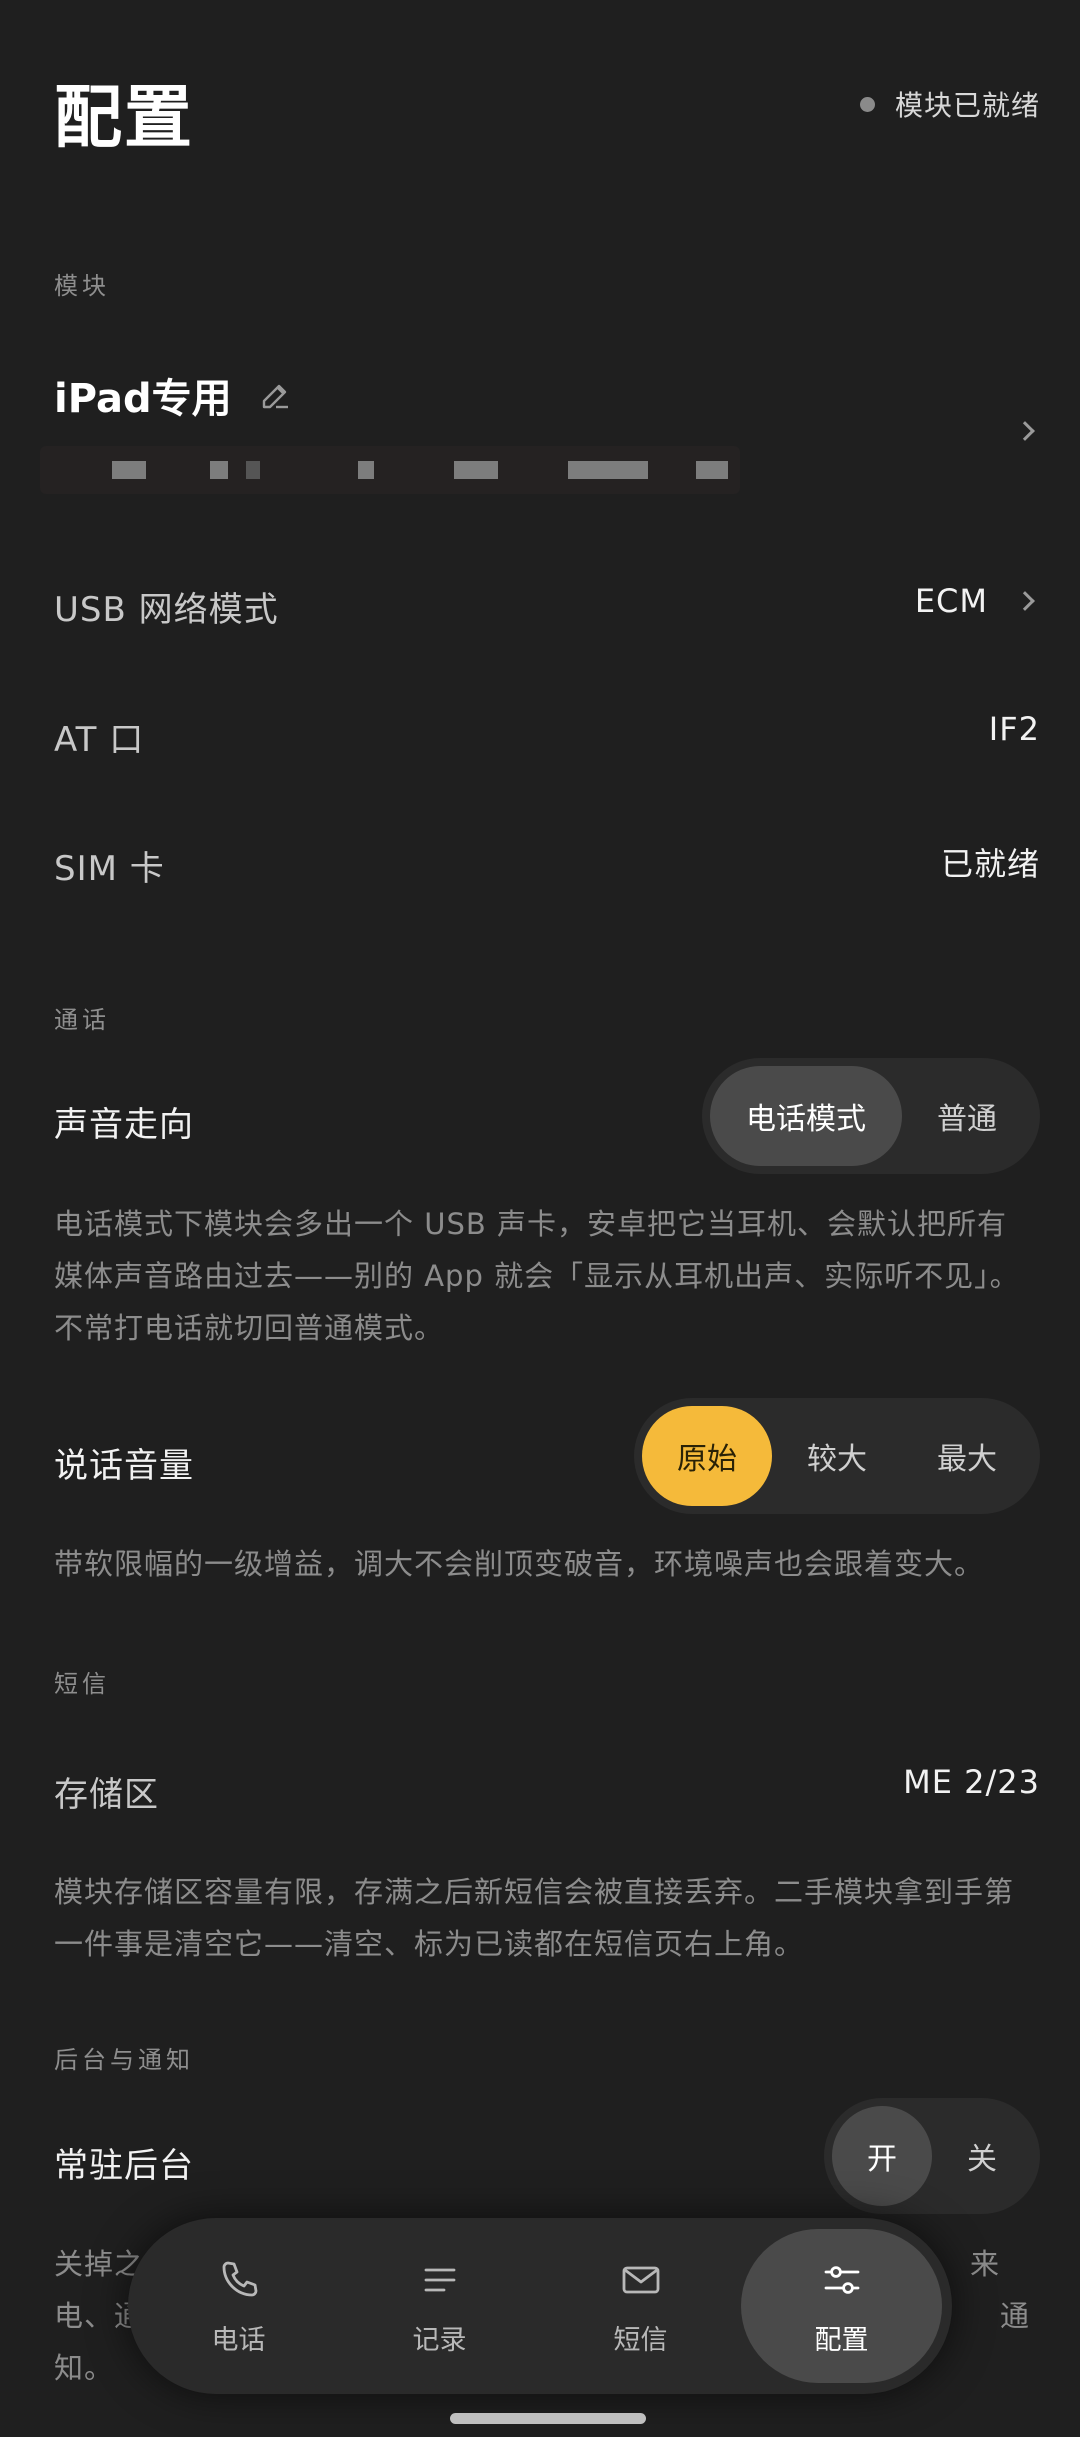 This screenshot has width=1080, height=2437. What do you see at coordinates (640, 2340) in the screenshot?
I see `nav-label: 短信` at bounding box center [640, 2340].